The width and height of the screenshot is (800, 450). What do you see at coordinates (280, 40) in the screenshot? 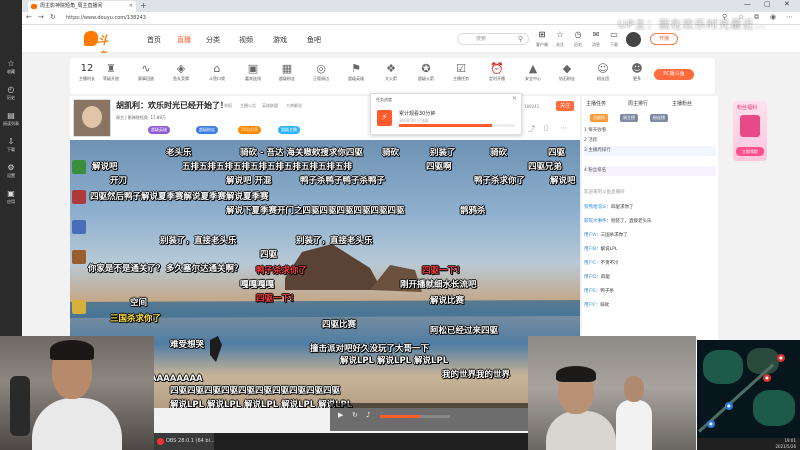
I see `nav-games: 游戏` at bounding box center [280, 40].